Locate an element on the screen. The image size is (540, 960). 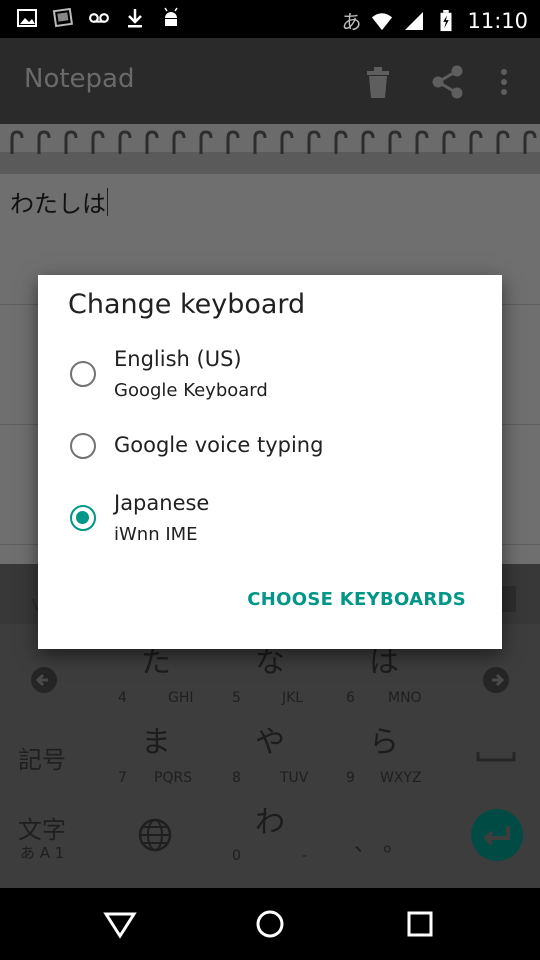
key-wa: わ is located at coordinates (270, 823).